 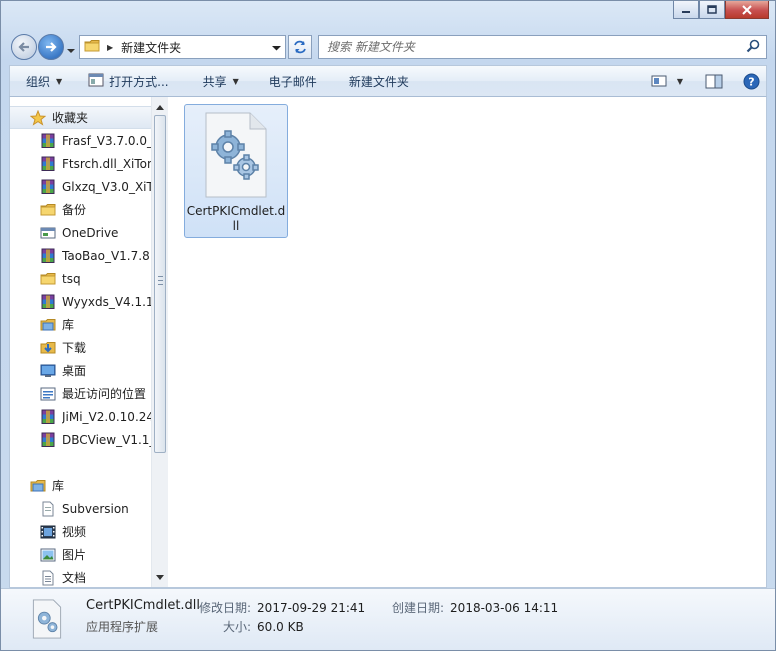 I want to click on help-icon: ?, so click(x=751, y=81).